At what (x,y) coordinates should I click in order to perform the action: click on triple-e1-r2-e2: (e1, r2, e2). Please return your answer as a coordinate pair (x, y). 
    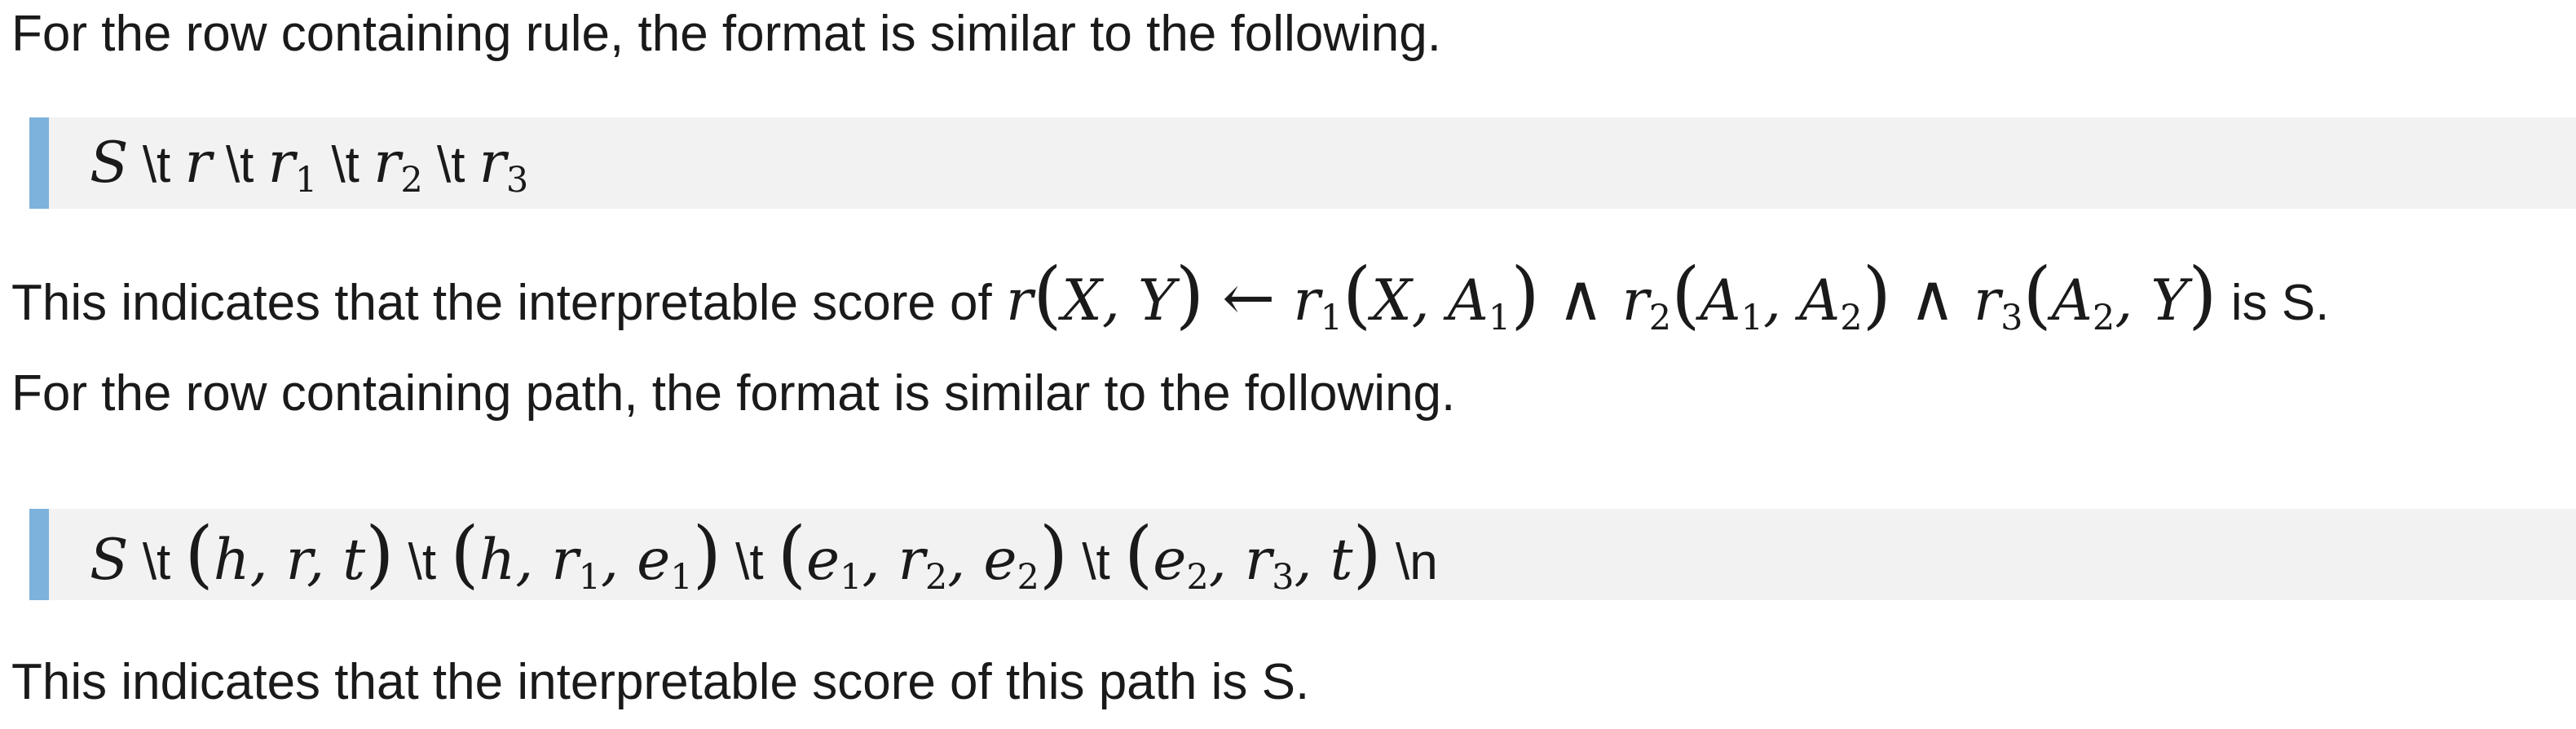
    Looking at the image, I should click on (923, 555).